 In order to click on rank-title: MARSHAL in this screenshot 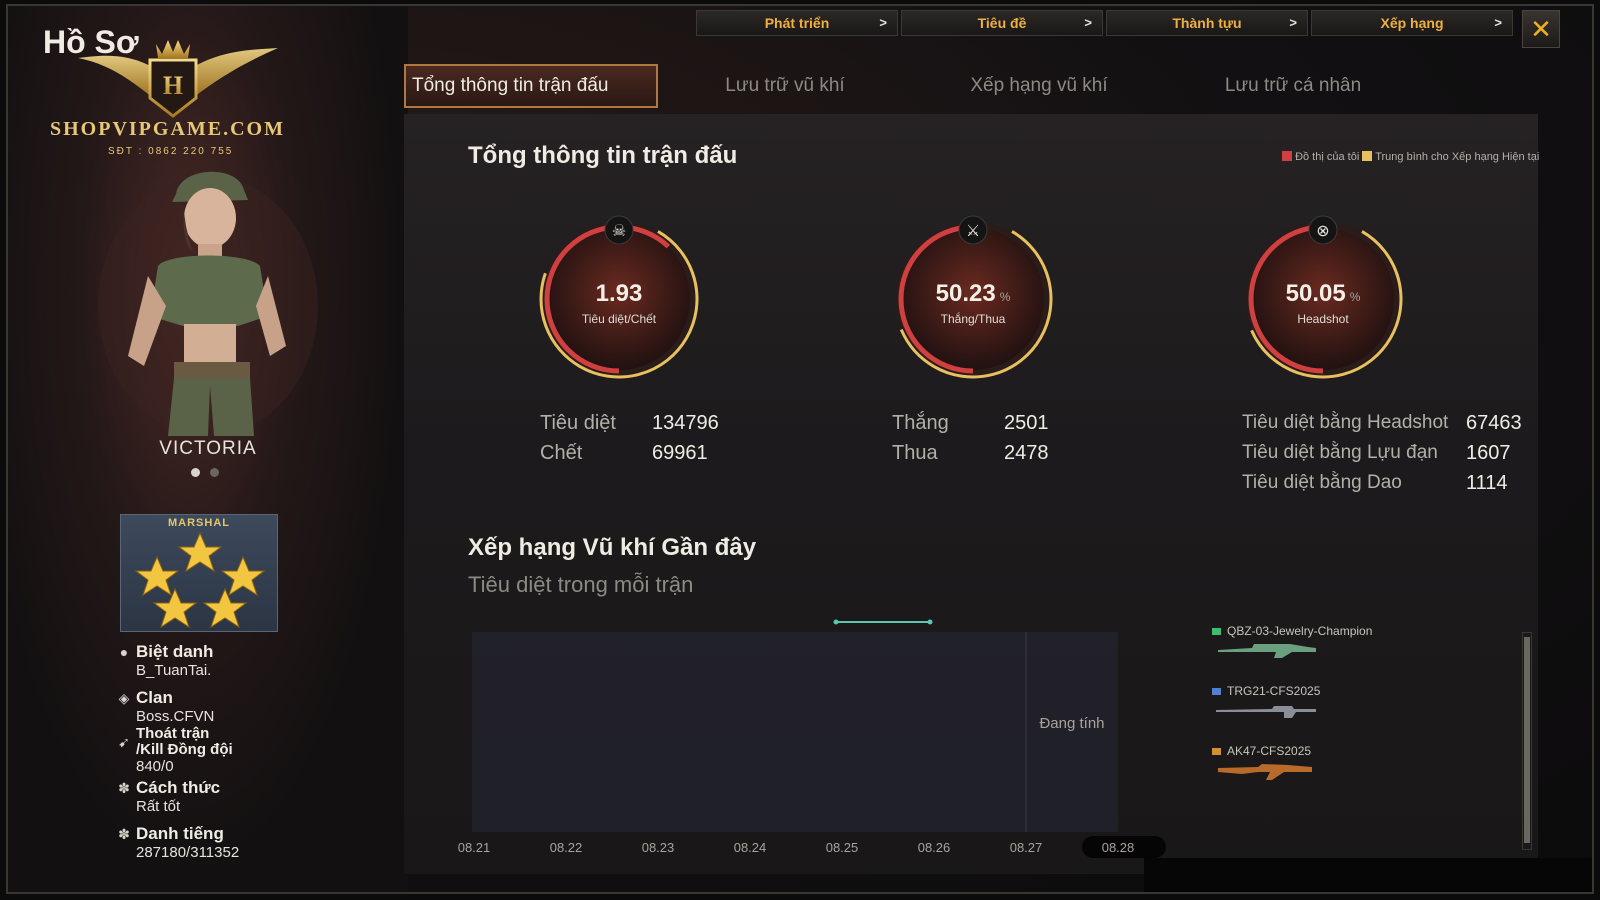, I will do `click(199, 523)`.